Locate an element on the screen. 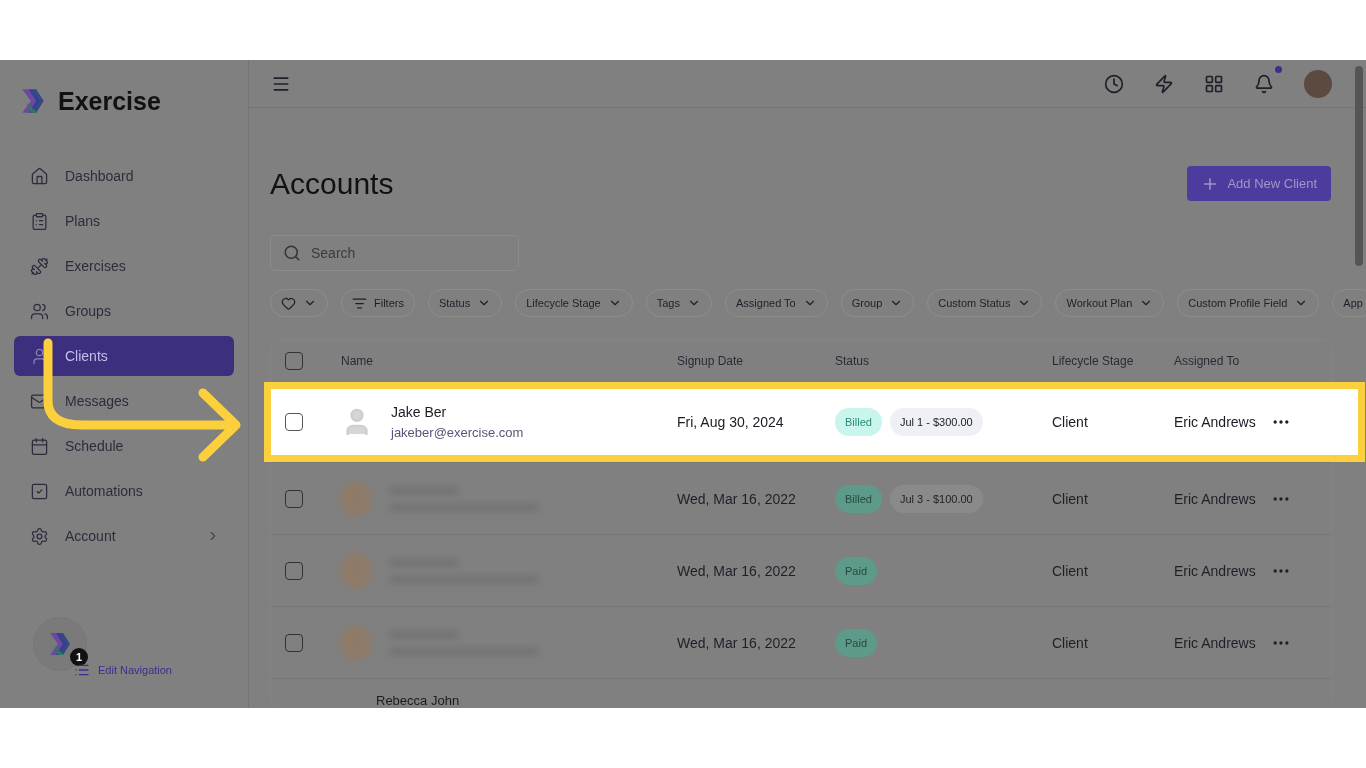  heart-icon is located at coordinates (288, 303).